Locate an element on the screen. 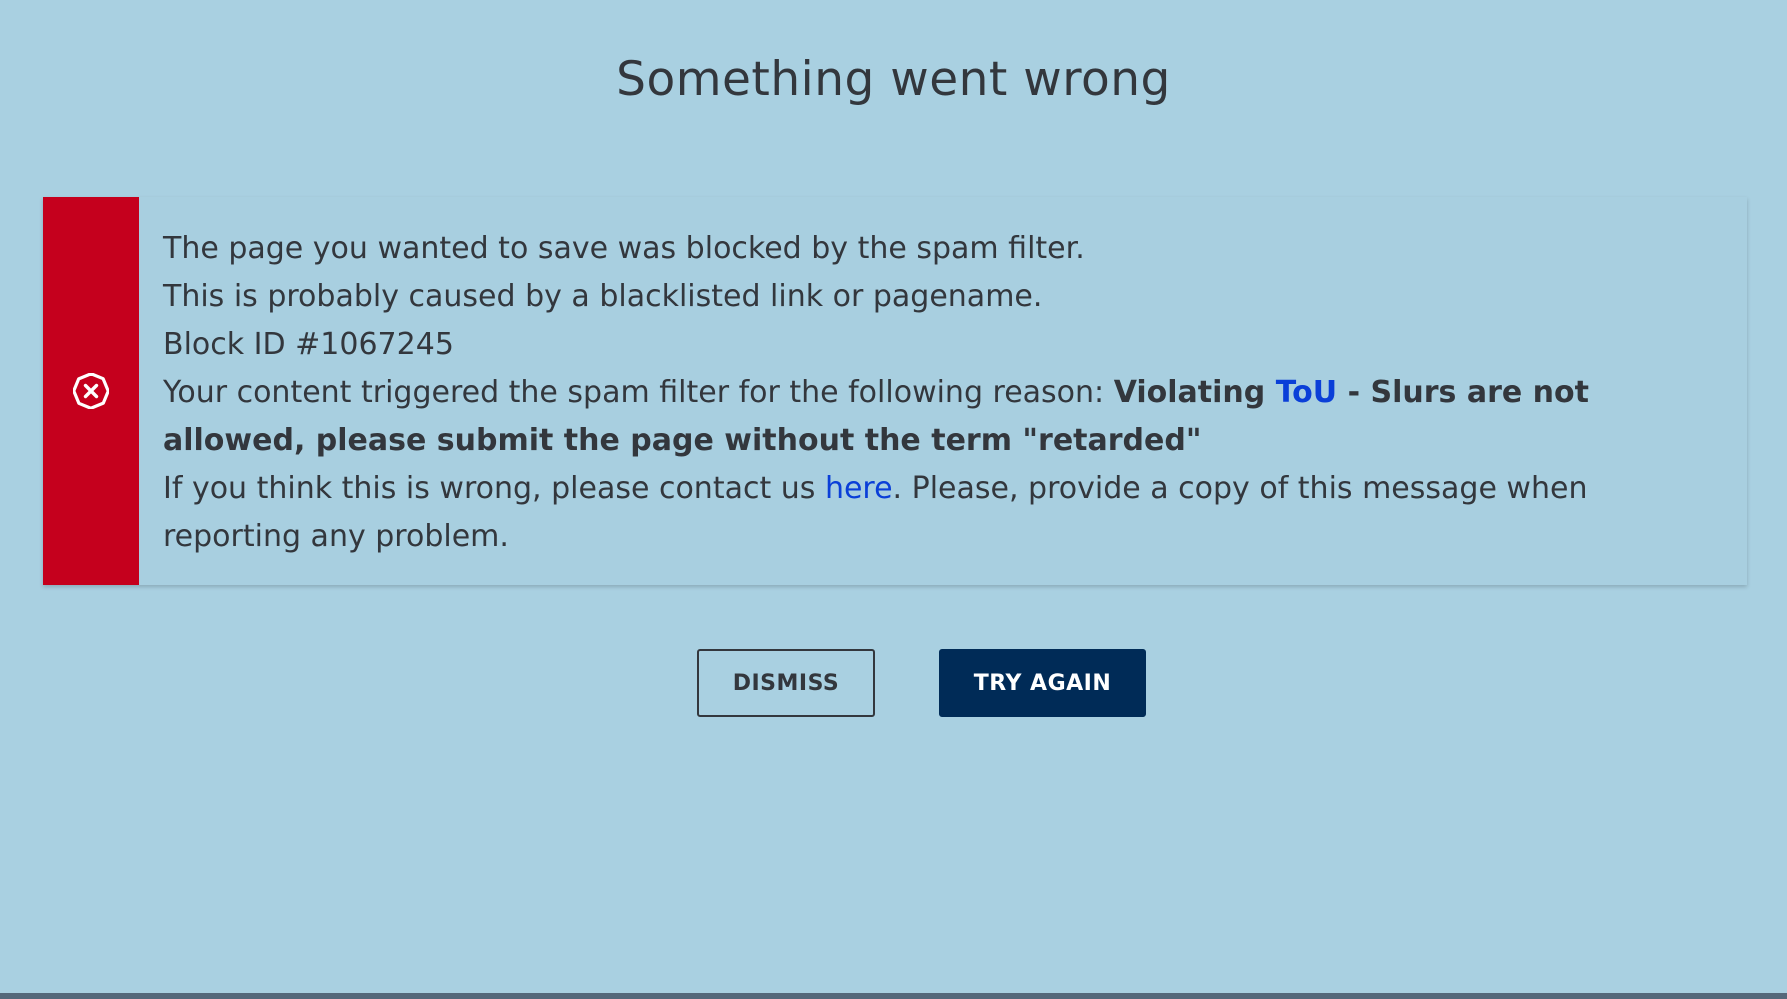  close-circle-icon is located at coordinates (91, 391).